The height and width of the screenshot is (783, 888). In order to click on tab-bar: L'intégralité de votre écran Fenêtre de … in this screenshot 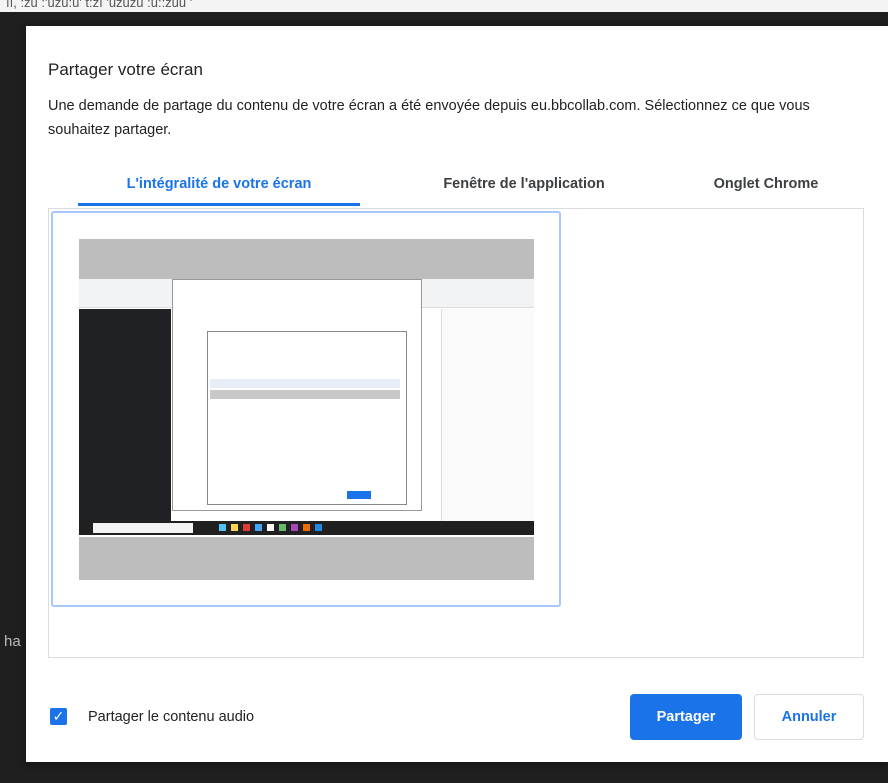, I will do `click(456, 186)`.